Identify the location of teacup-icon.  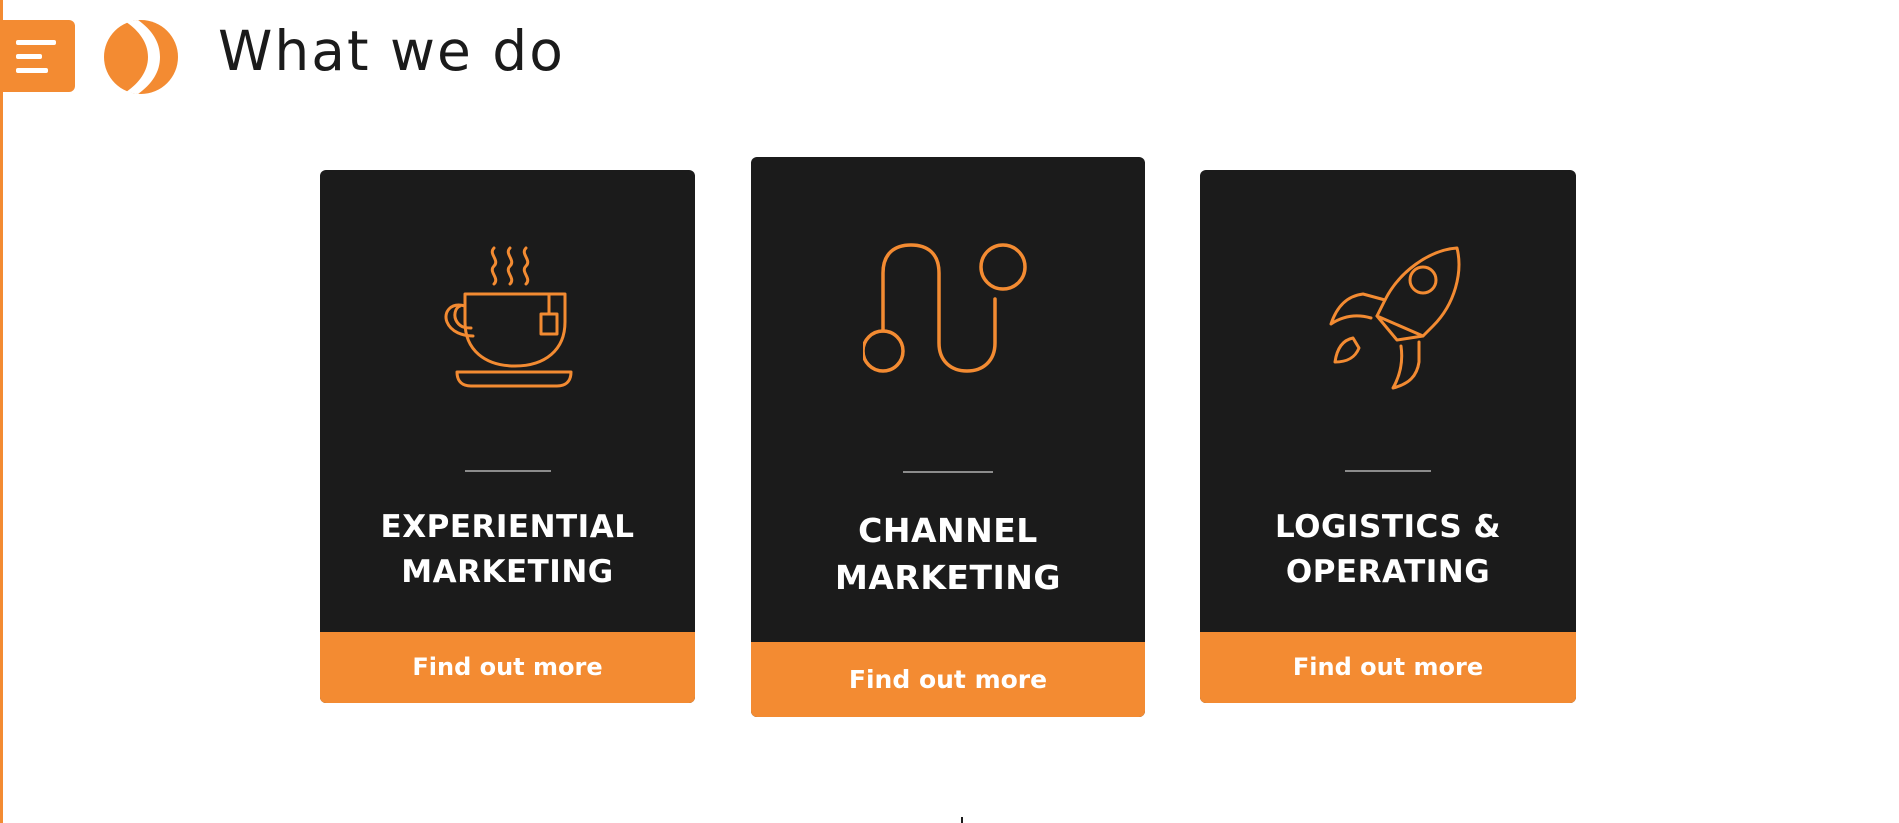
(508, 317).